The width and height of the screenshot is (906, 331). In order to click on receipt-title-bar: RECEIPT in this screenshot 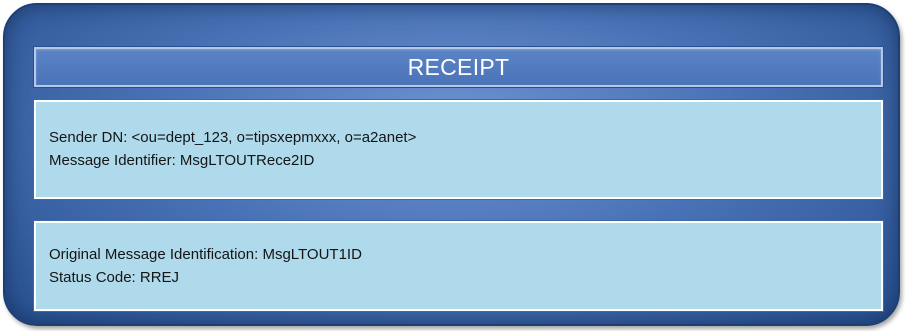, I will do `click(458, 67)`.